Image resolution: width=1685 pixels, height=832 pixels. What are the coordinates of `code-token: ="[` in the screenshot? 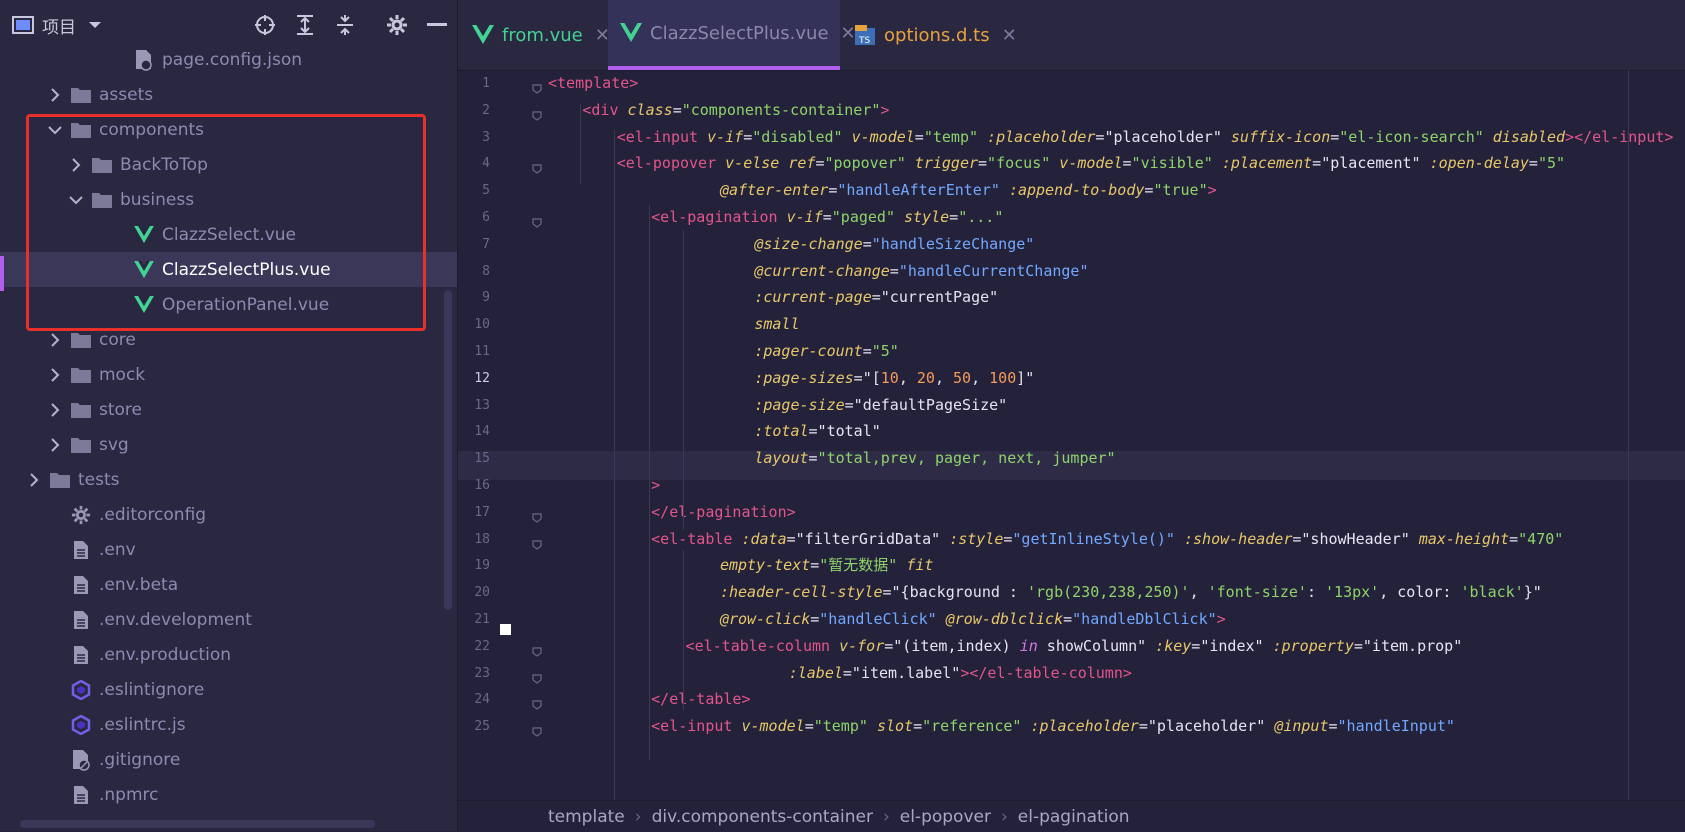 It's located at (867, 377).